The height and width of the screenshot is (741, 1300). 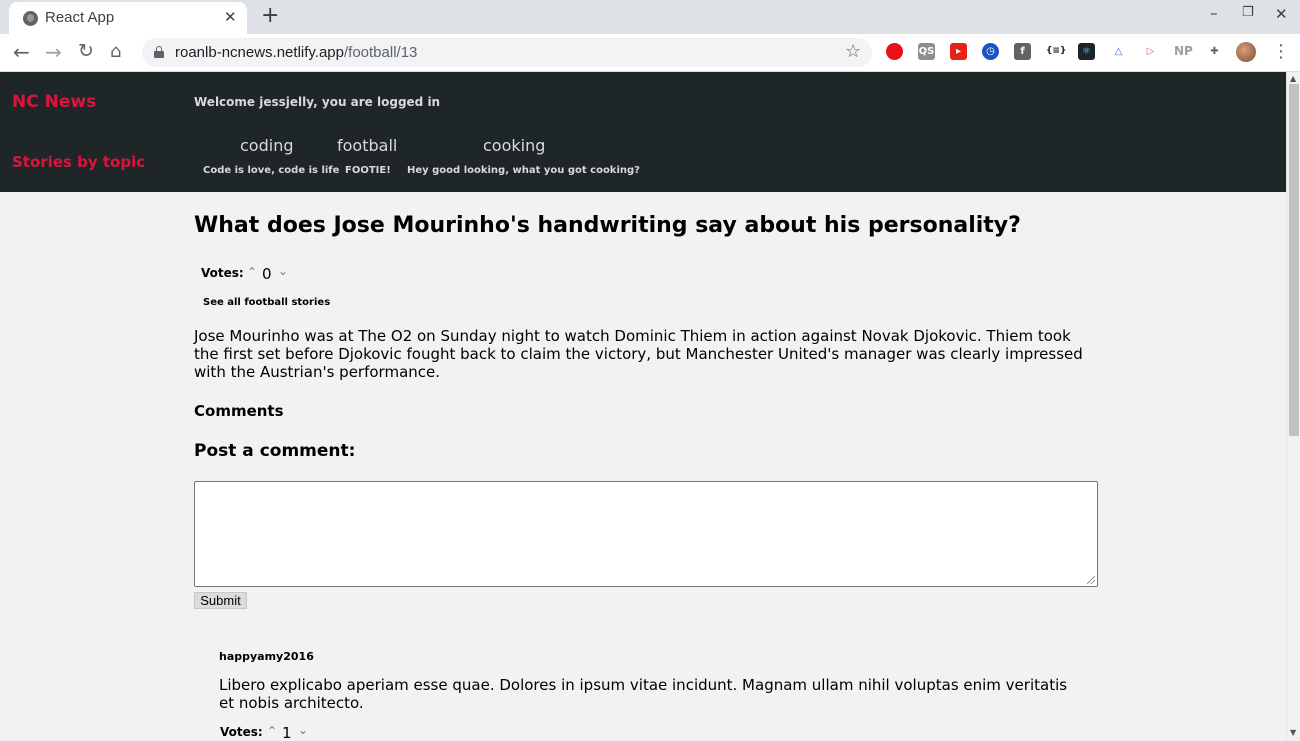 I want to click on comment-author: happyamy2016, so click(x=266, y=656).